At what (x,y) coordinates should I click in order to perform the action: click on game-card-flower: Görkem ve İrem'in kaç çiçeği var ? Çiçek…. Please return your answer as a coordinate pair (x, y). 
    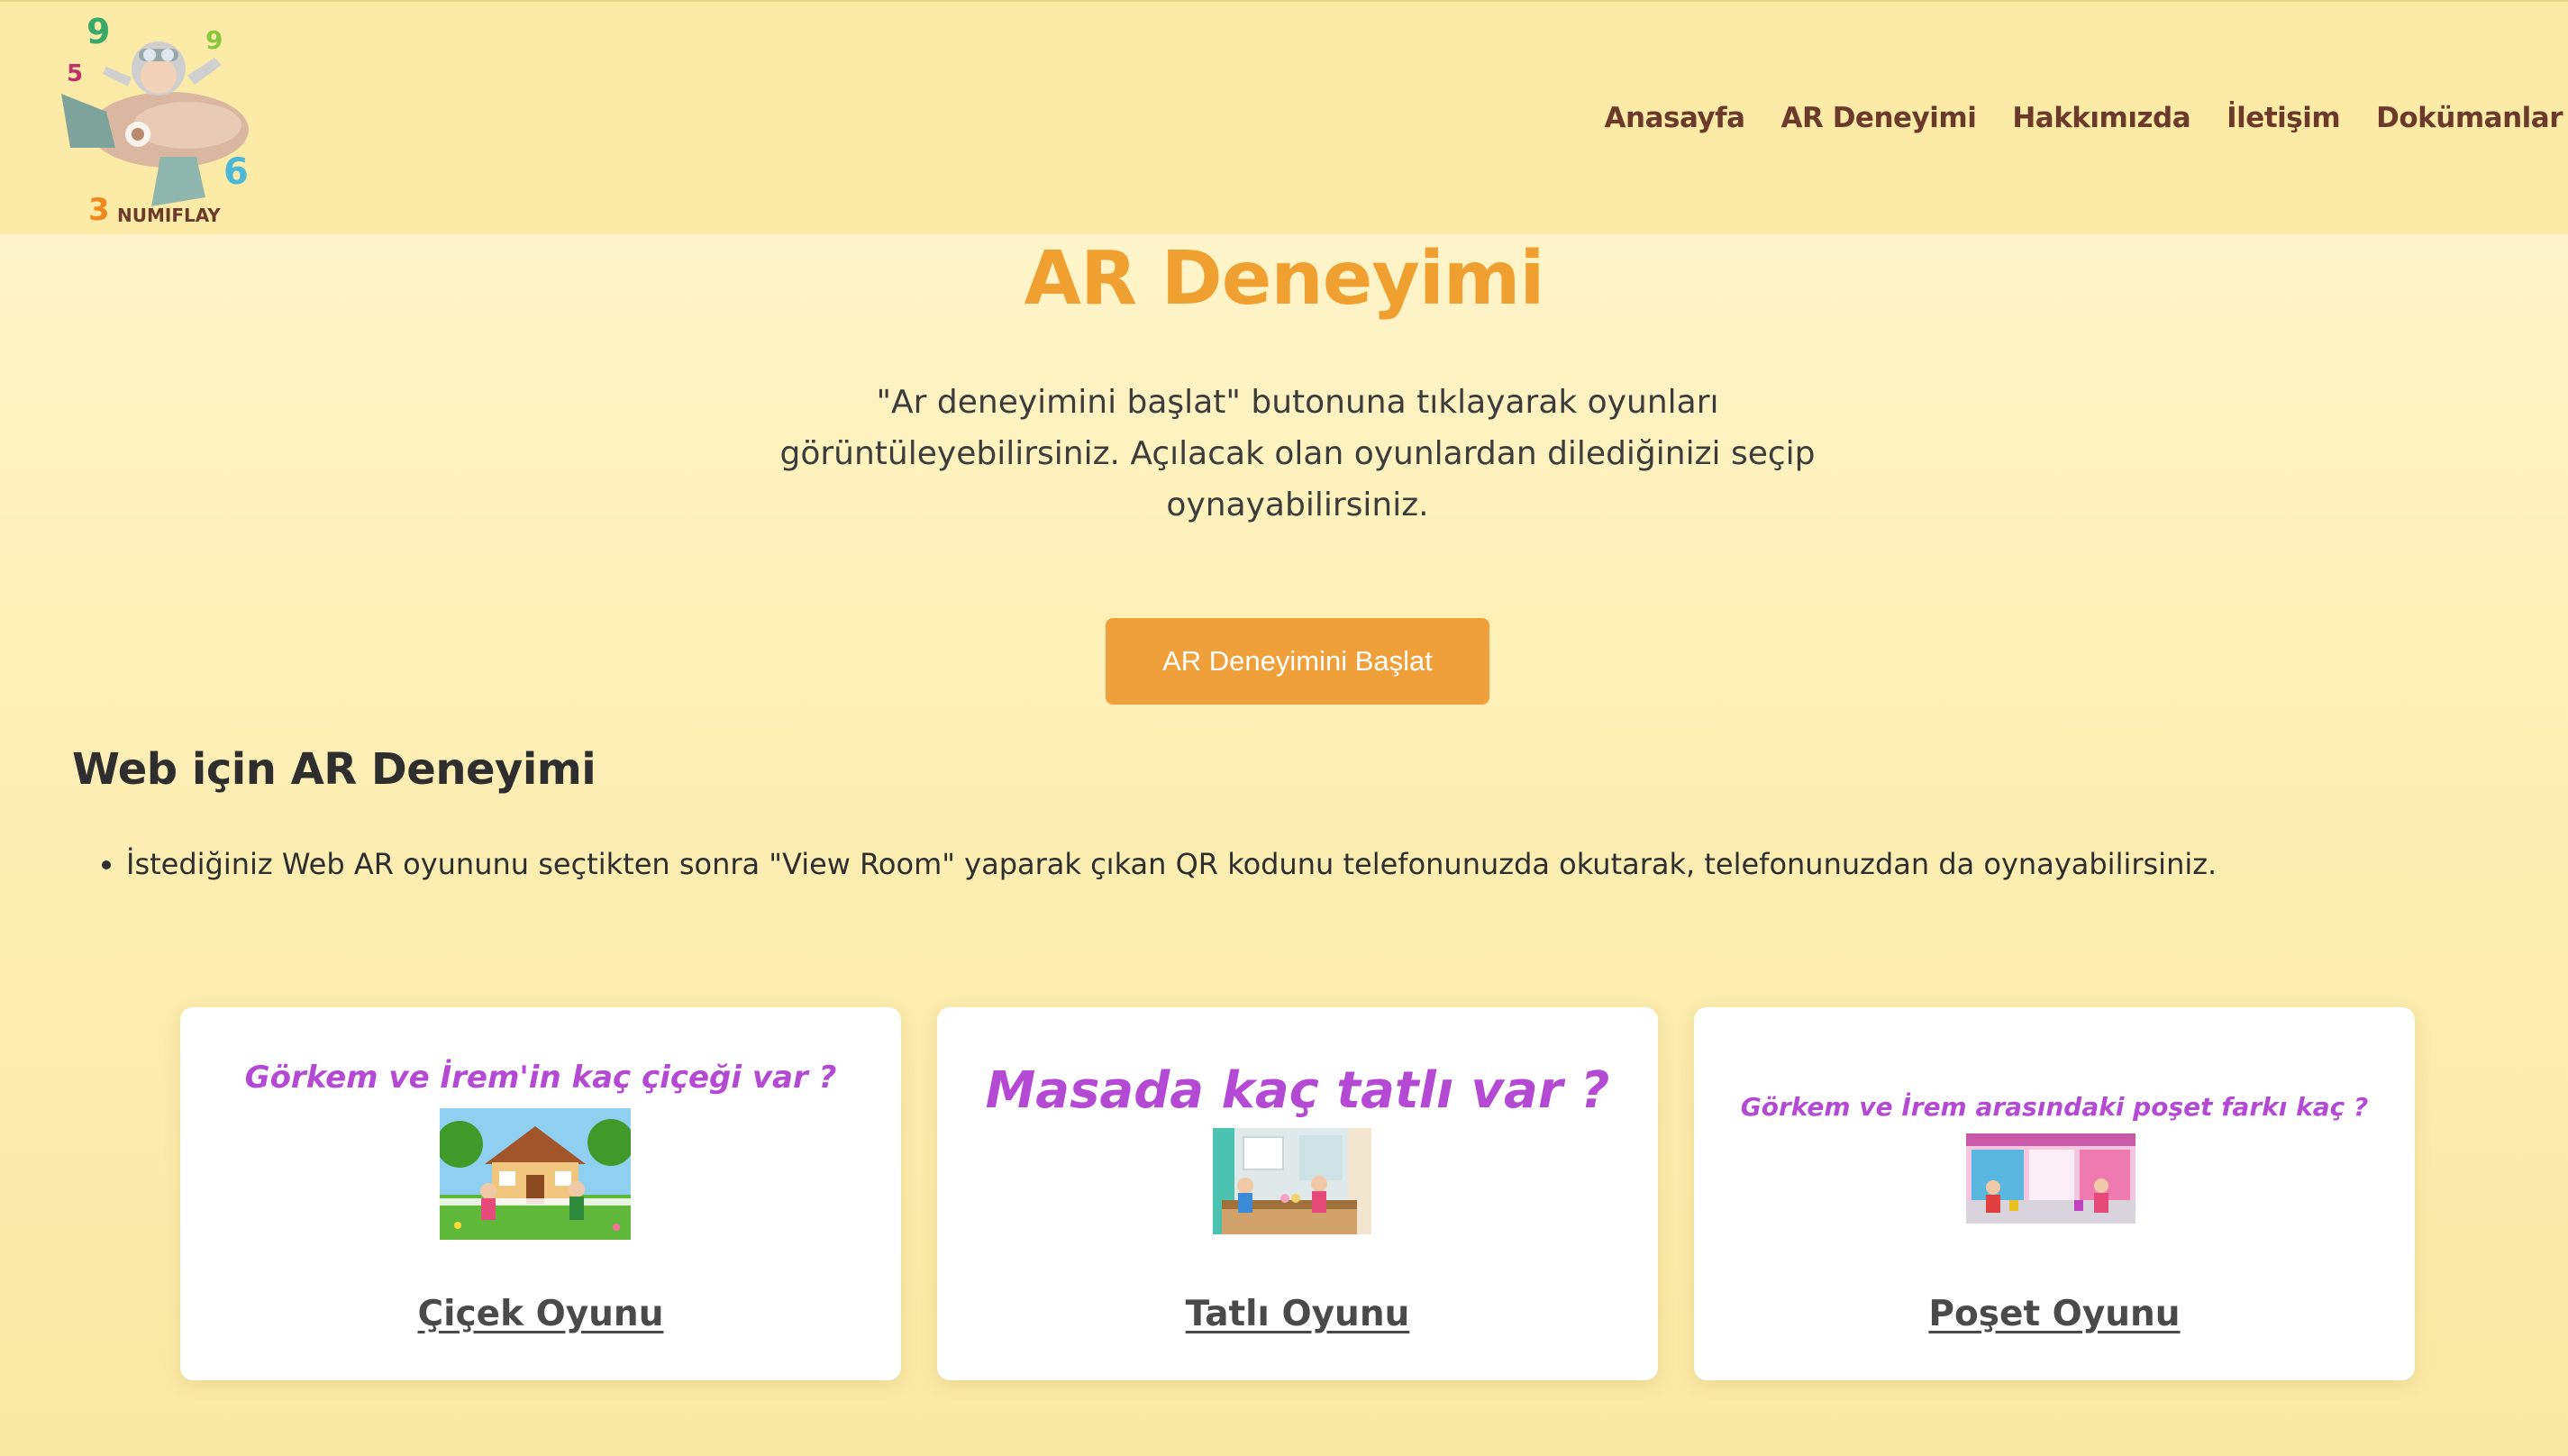
    Looking at the image, I should click on (541, 1193).